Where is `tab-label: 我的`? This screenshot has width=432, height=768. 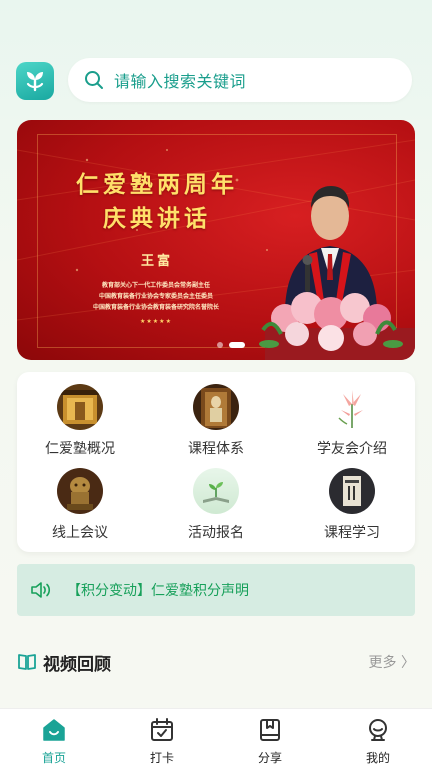
tab-label: 我的 is located at coordinates (377, 758).